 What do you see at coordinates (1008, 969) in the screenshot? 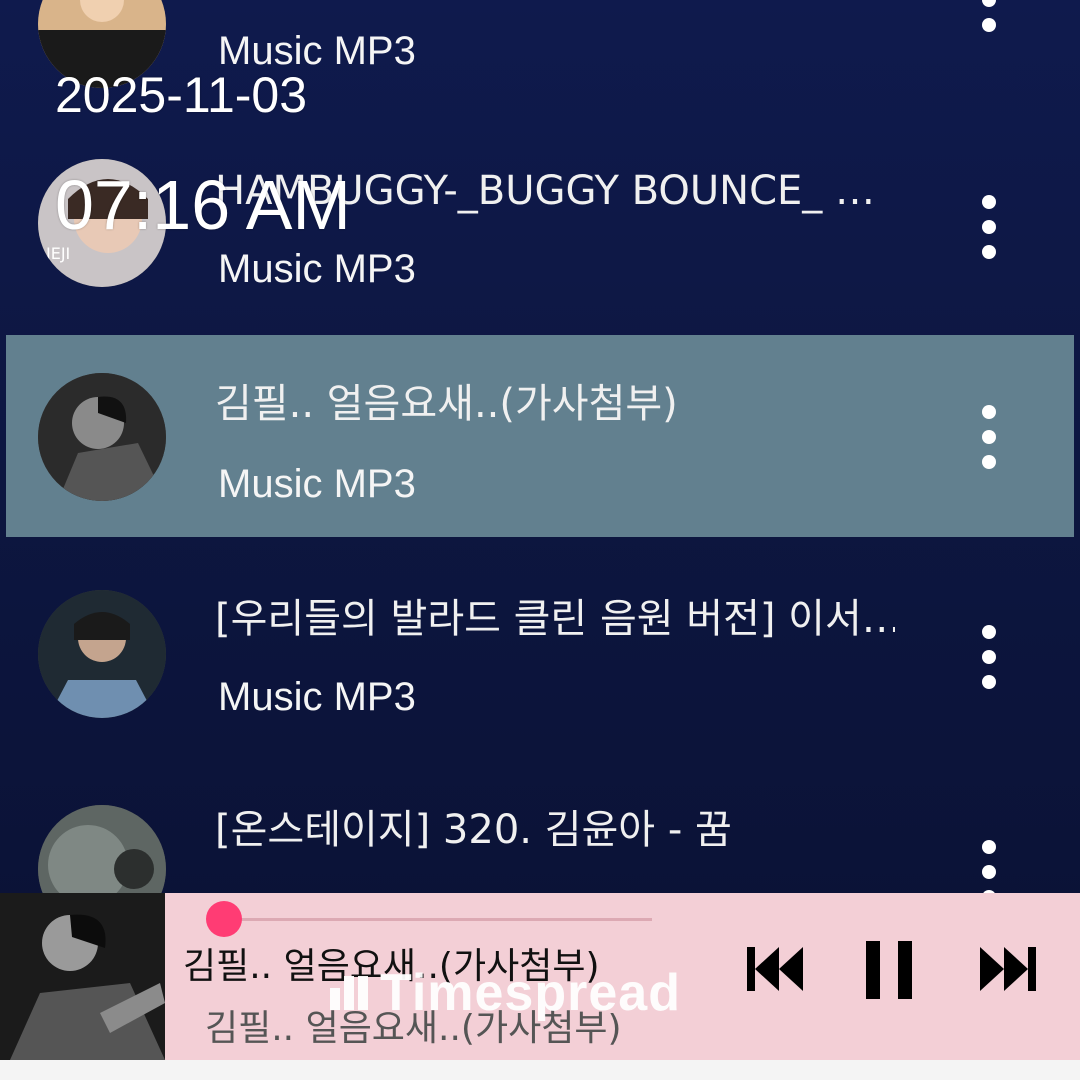
I see `skip-next-icon` at bounding box center [1008, 969].